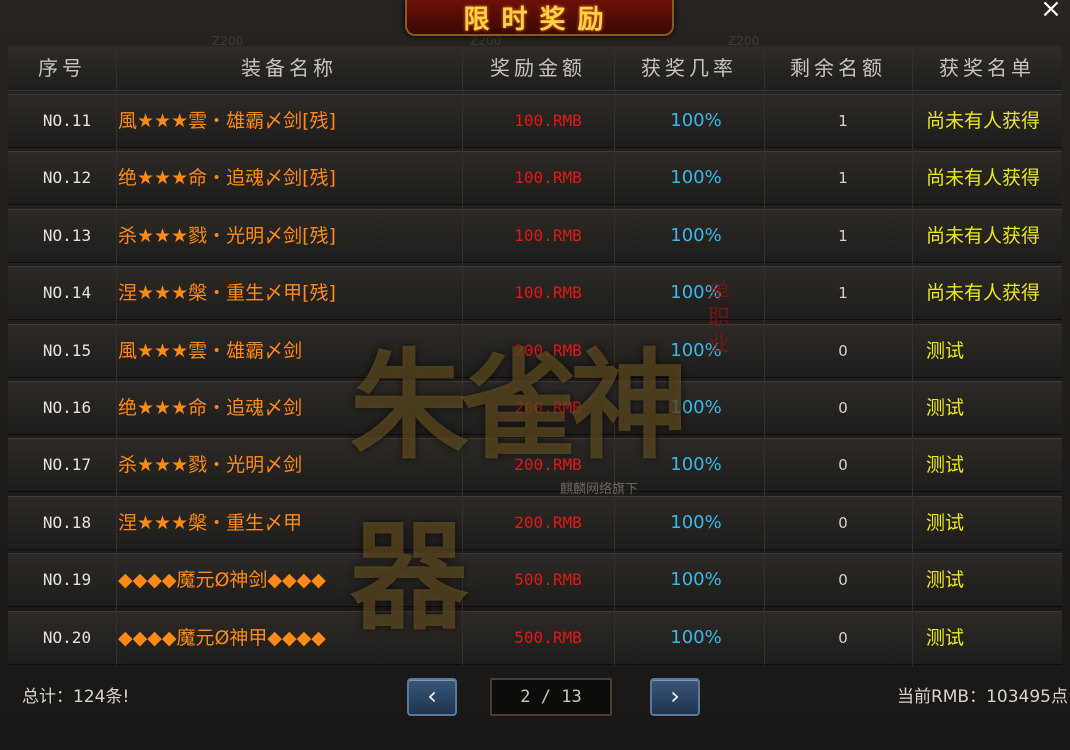 This screenshot has height=750, width=1070. Describe the element at coordinates (210, 408) in the screenshot. I see `item-name: 绝★★★命・追魂〆剑` at that location.